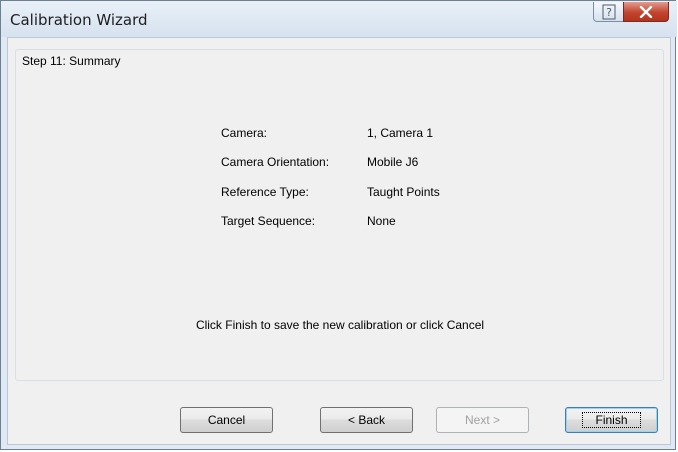 This screenshot has width=678, height=452. What do you see at coordinates (265, 192) in the screenshot?
I see `reference-type-label: Reference Type:` at bounding box center [265, 192].